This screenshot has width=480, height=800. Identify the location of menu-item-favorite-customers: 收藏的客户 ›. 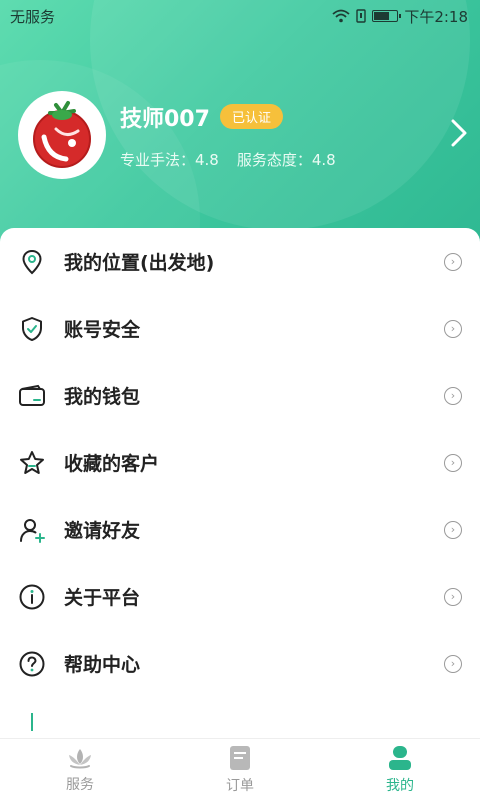
(240, 462).